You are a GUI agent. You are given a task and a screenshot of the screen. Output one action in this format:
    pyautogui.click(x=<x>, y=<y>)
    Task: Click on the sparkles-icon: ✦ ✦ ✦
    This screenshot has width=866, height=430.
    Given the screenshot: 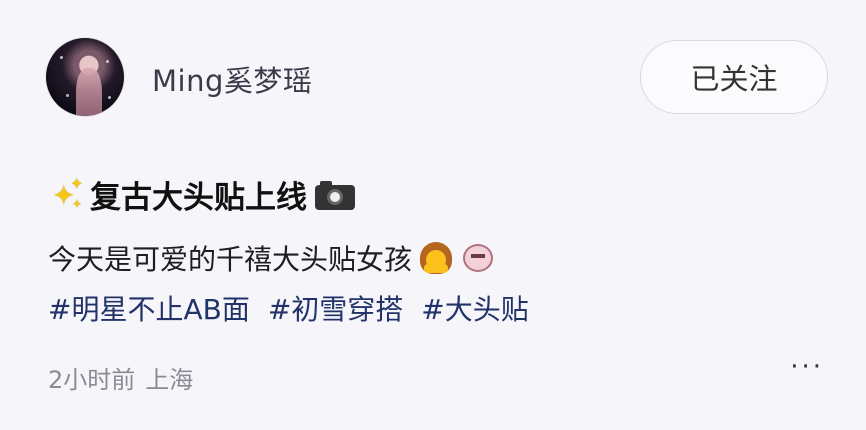 What is the action you would take?
    pyautogui.click(x=68, y=192)
    